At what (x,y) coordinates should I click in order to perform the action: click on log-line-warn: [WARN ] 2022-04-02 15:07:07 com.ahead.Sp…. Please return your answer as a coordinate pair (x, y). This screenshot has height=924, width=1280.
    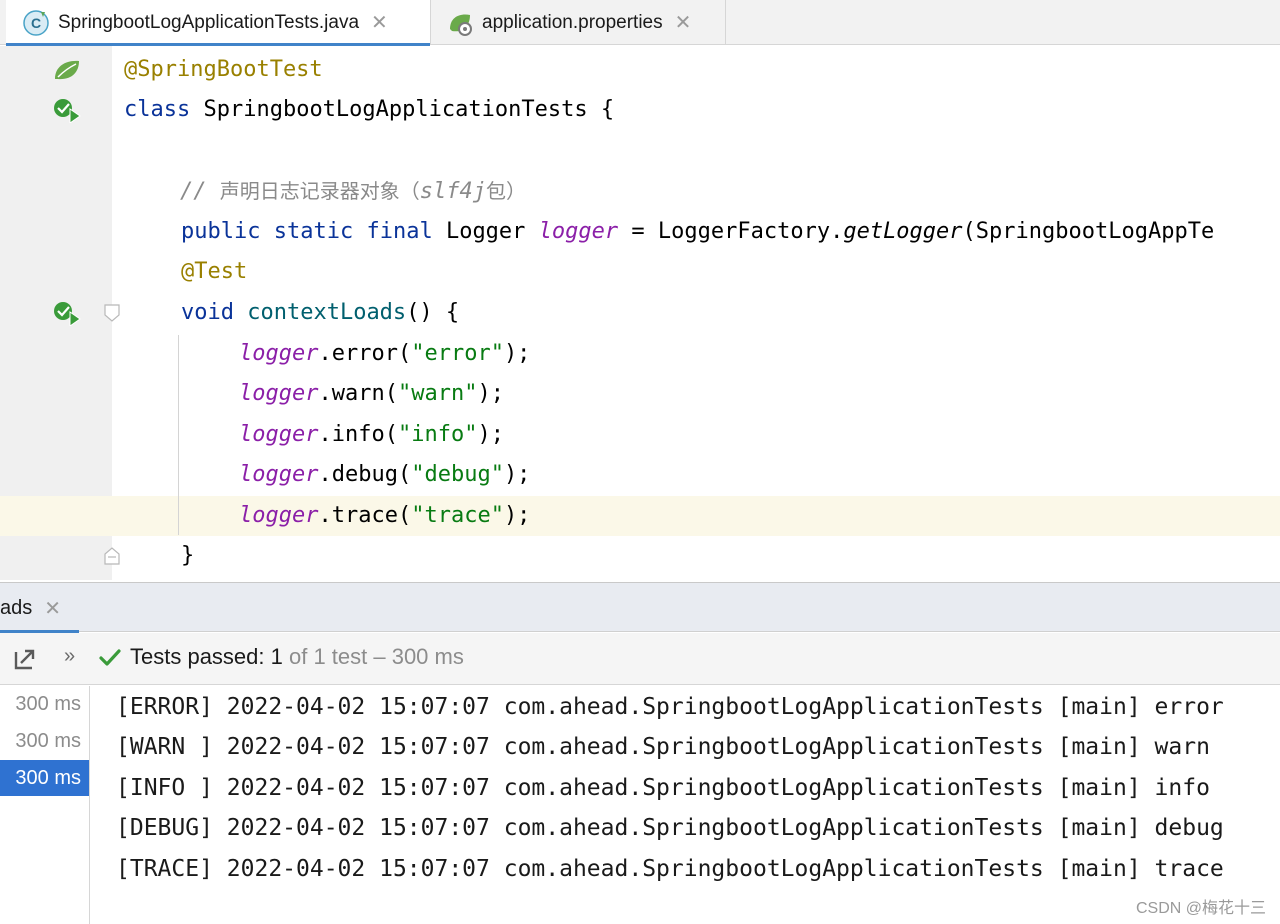
    Looking at the image, I should click on (663, 747).